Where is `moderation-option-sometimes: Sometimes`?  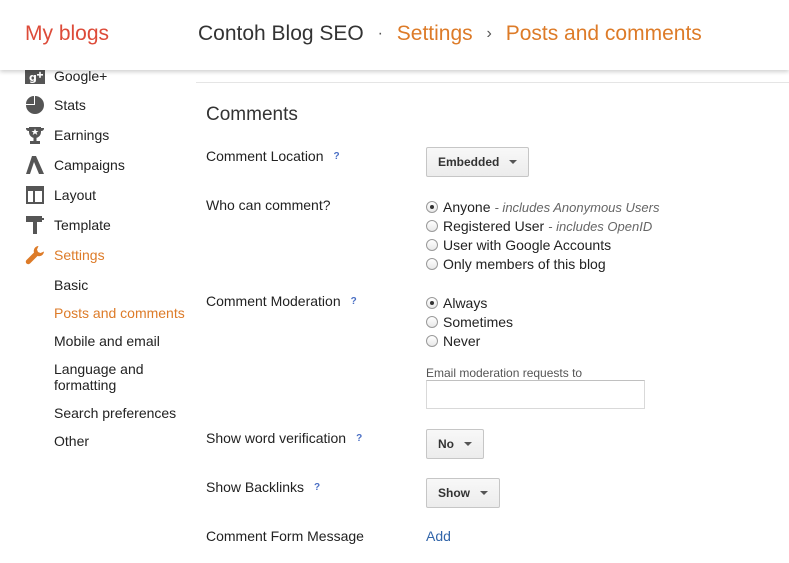 moderation-option-sometimes: Sometimes is located at coordinates (469, 322).